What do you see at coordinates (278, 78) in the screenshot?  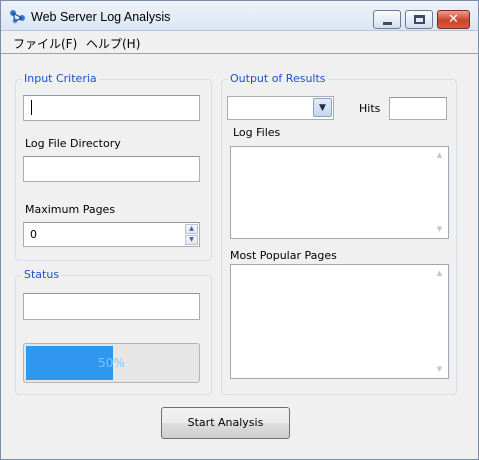 I see `output-results-title: Output of Results` at bounding box center [278, 78].